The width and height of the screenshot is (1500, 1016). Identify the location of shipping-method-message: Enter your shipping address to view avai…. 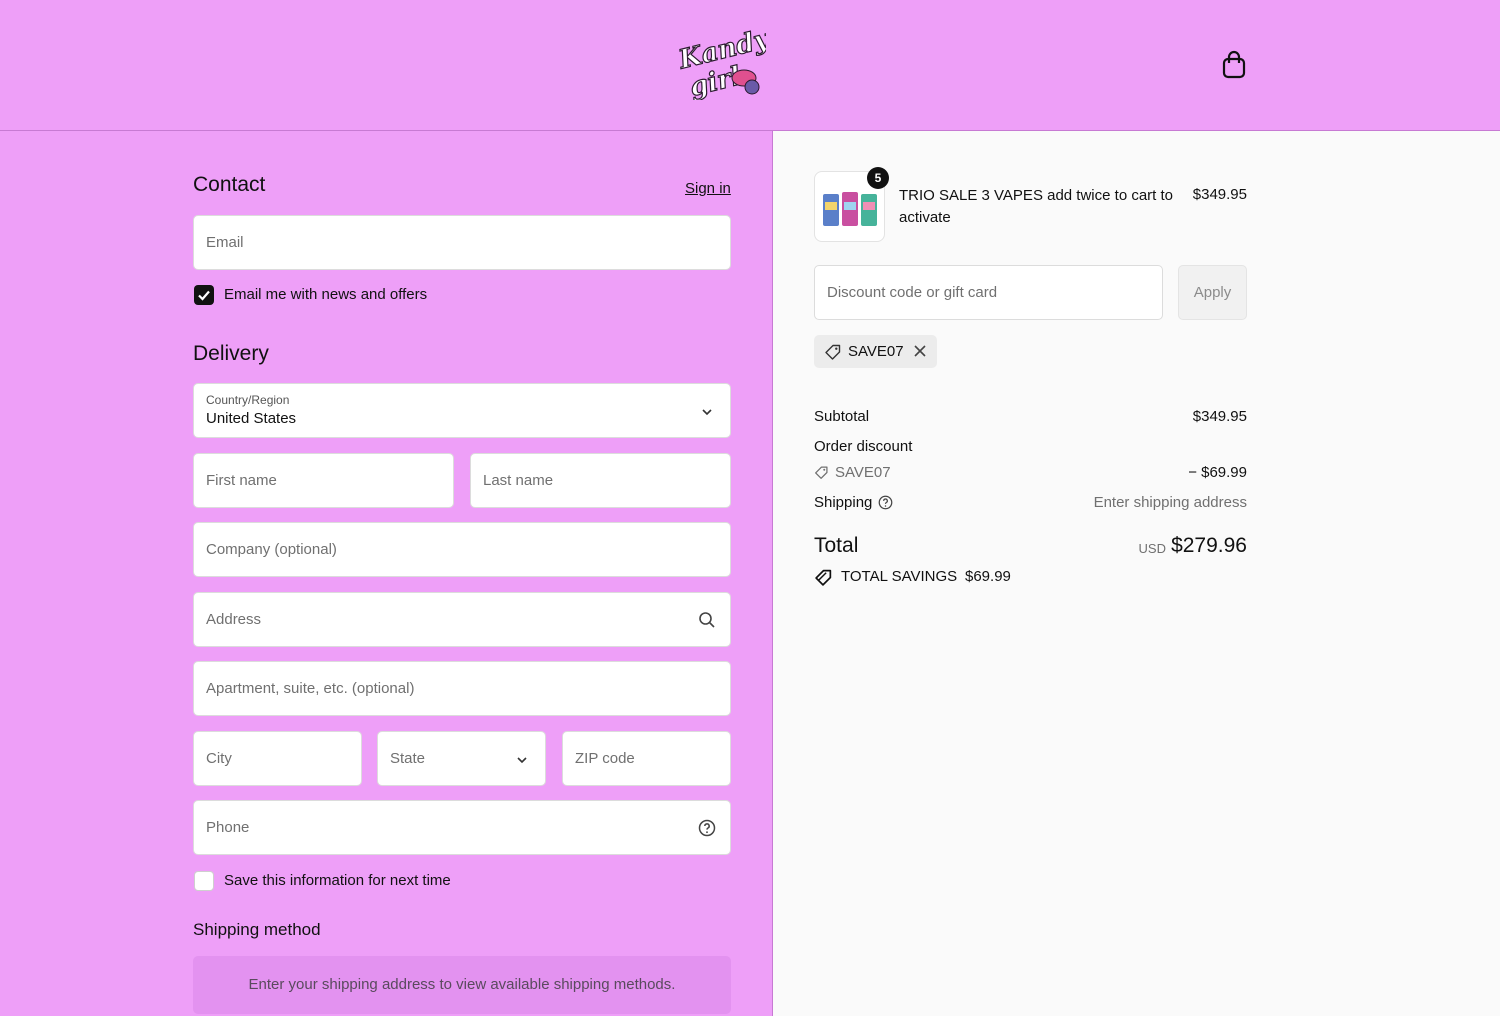
(462, 984).